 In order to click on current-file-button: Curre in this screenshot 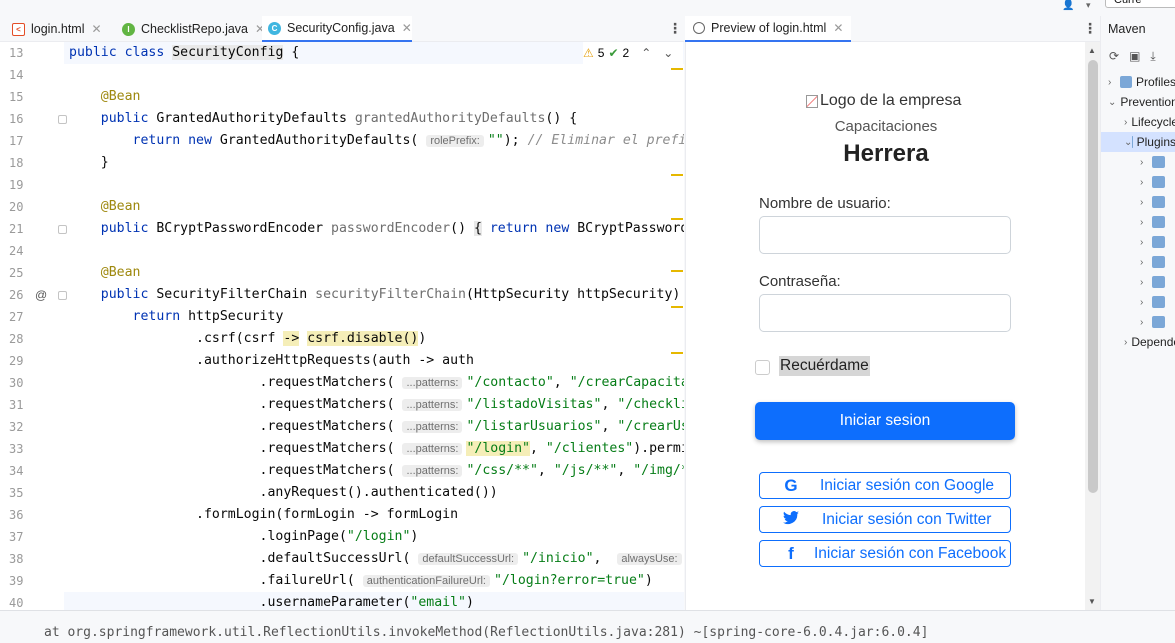, I will do `click(1140, 4)`.